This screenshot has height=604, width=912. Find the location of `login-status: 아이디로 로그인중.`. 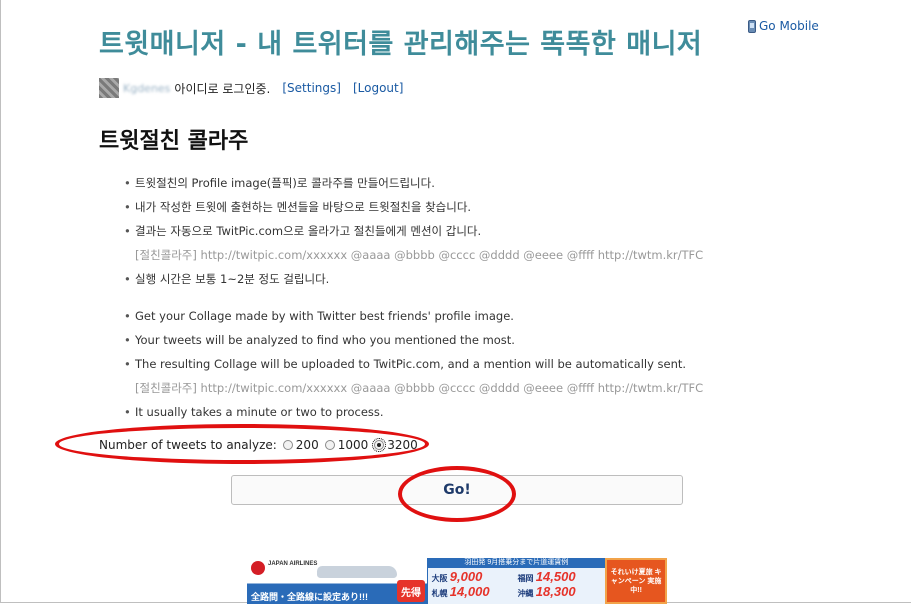

login-status: 아이디로 로그인중. is located at coordinates (222, 88).